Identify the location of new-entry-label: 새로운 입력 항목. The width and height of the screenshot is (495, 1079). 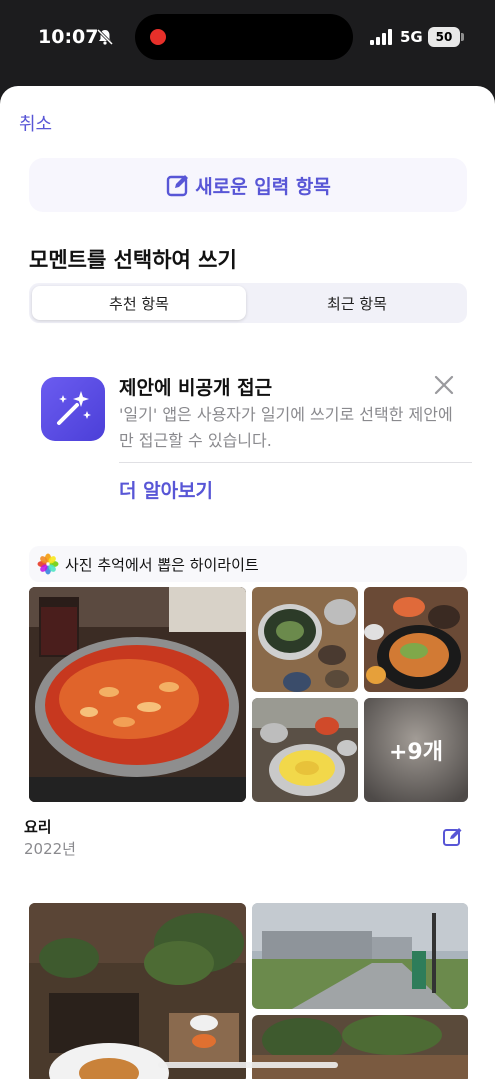
(263, 186).